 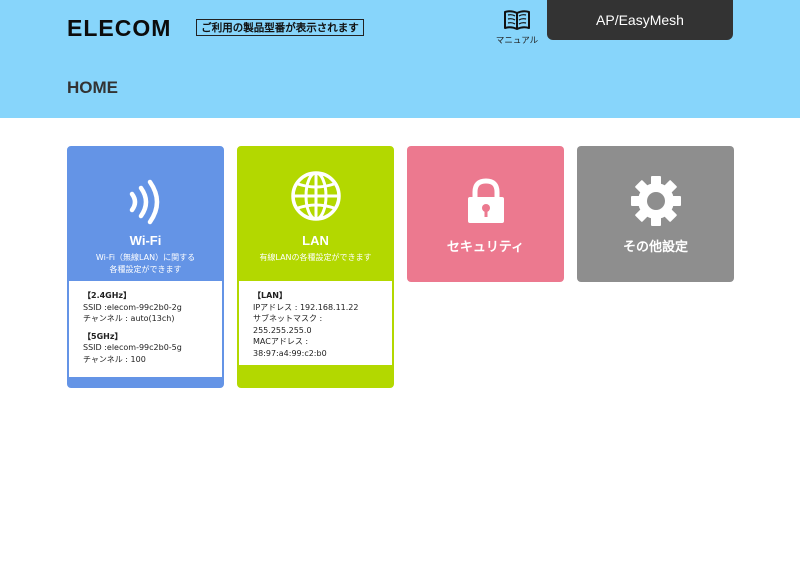 I want to click on wifi-card-title: Wi-Fi, so click(x=145, y=240).